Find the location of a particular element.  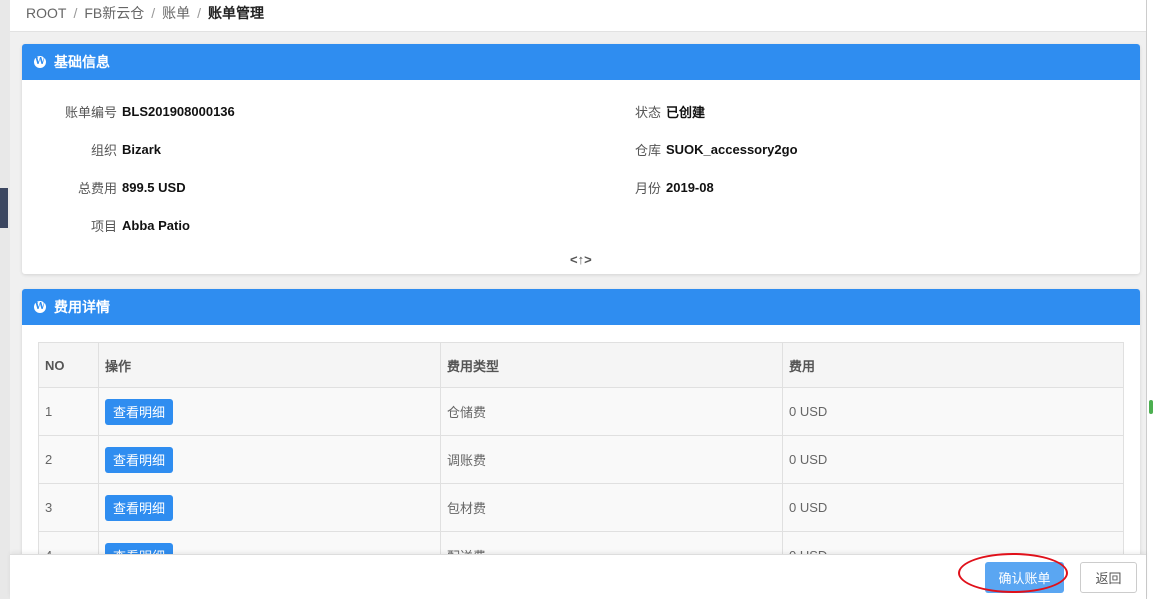

table-header-row: NO 操作 费用类型 费用 is located at coordinates (581, 365).